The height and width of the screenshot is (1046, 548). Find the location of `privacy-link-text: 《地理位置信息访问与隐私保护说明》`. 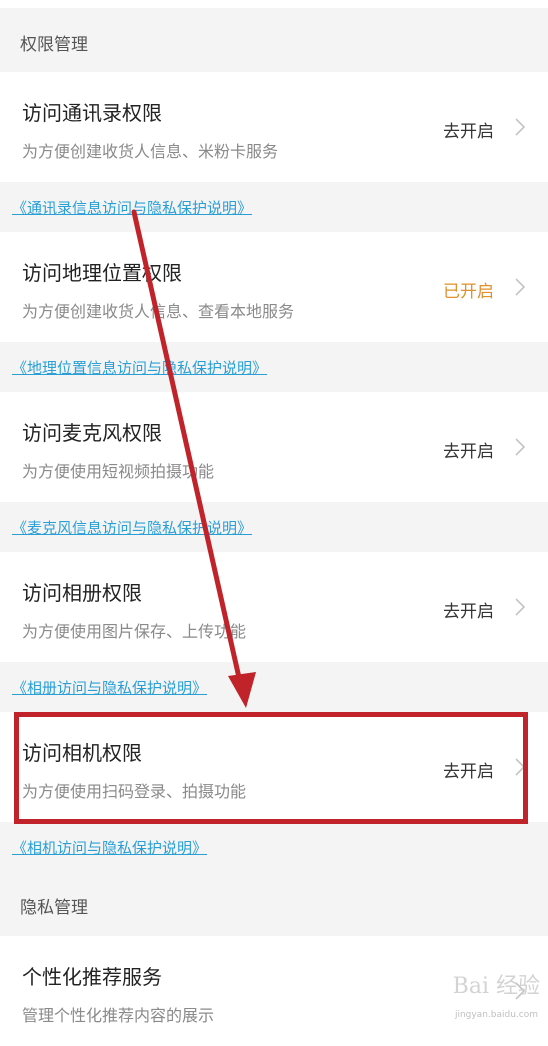

privacy-link-text: 《地理位置信息访问与隐私保护说明》 is located at coordinates (139, 367).